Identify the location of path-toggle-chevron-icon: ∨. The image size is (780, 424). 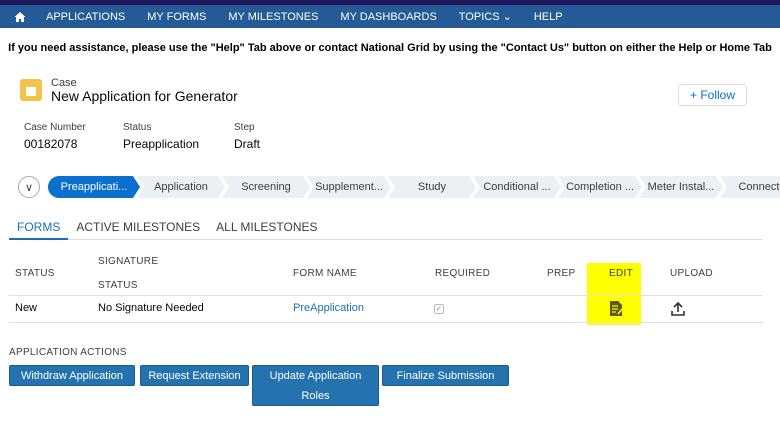
(29, 187).